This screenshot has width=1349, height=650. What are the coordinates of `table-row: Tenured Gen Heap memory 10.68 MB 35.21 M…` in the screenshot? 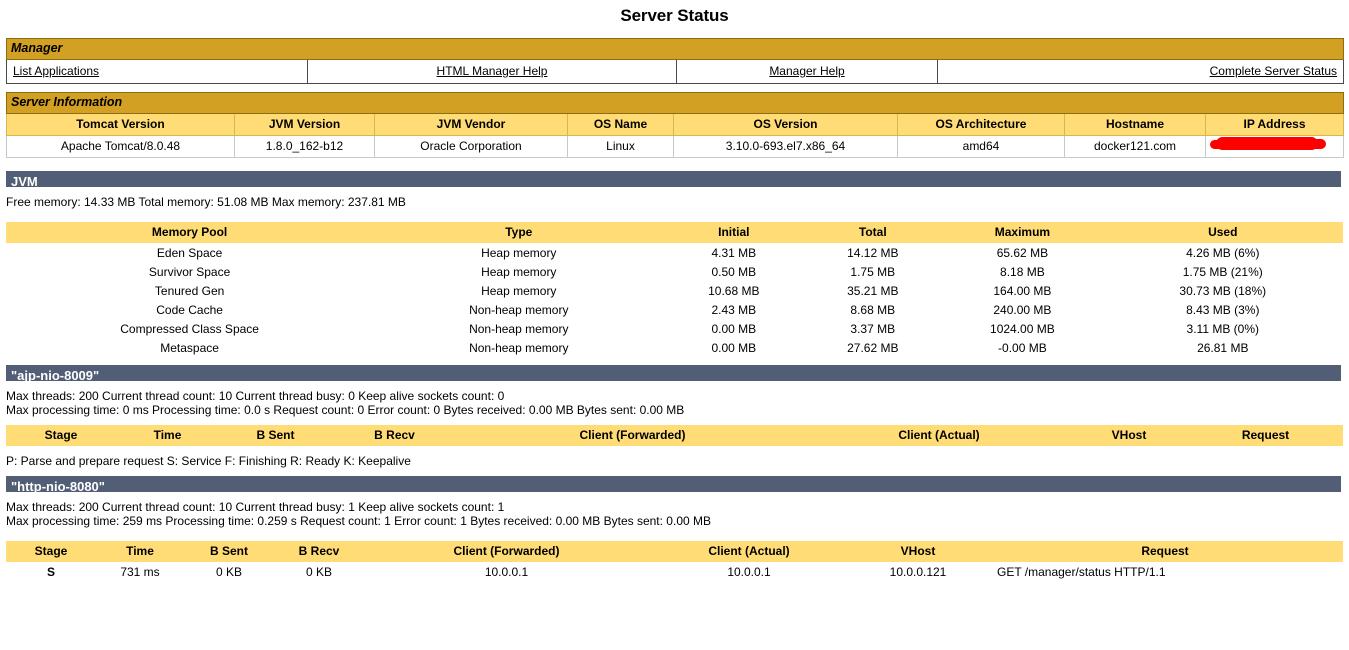 It's located at (674, 290).